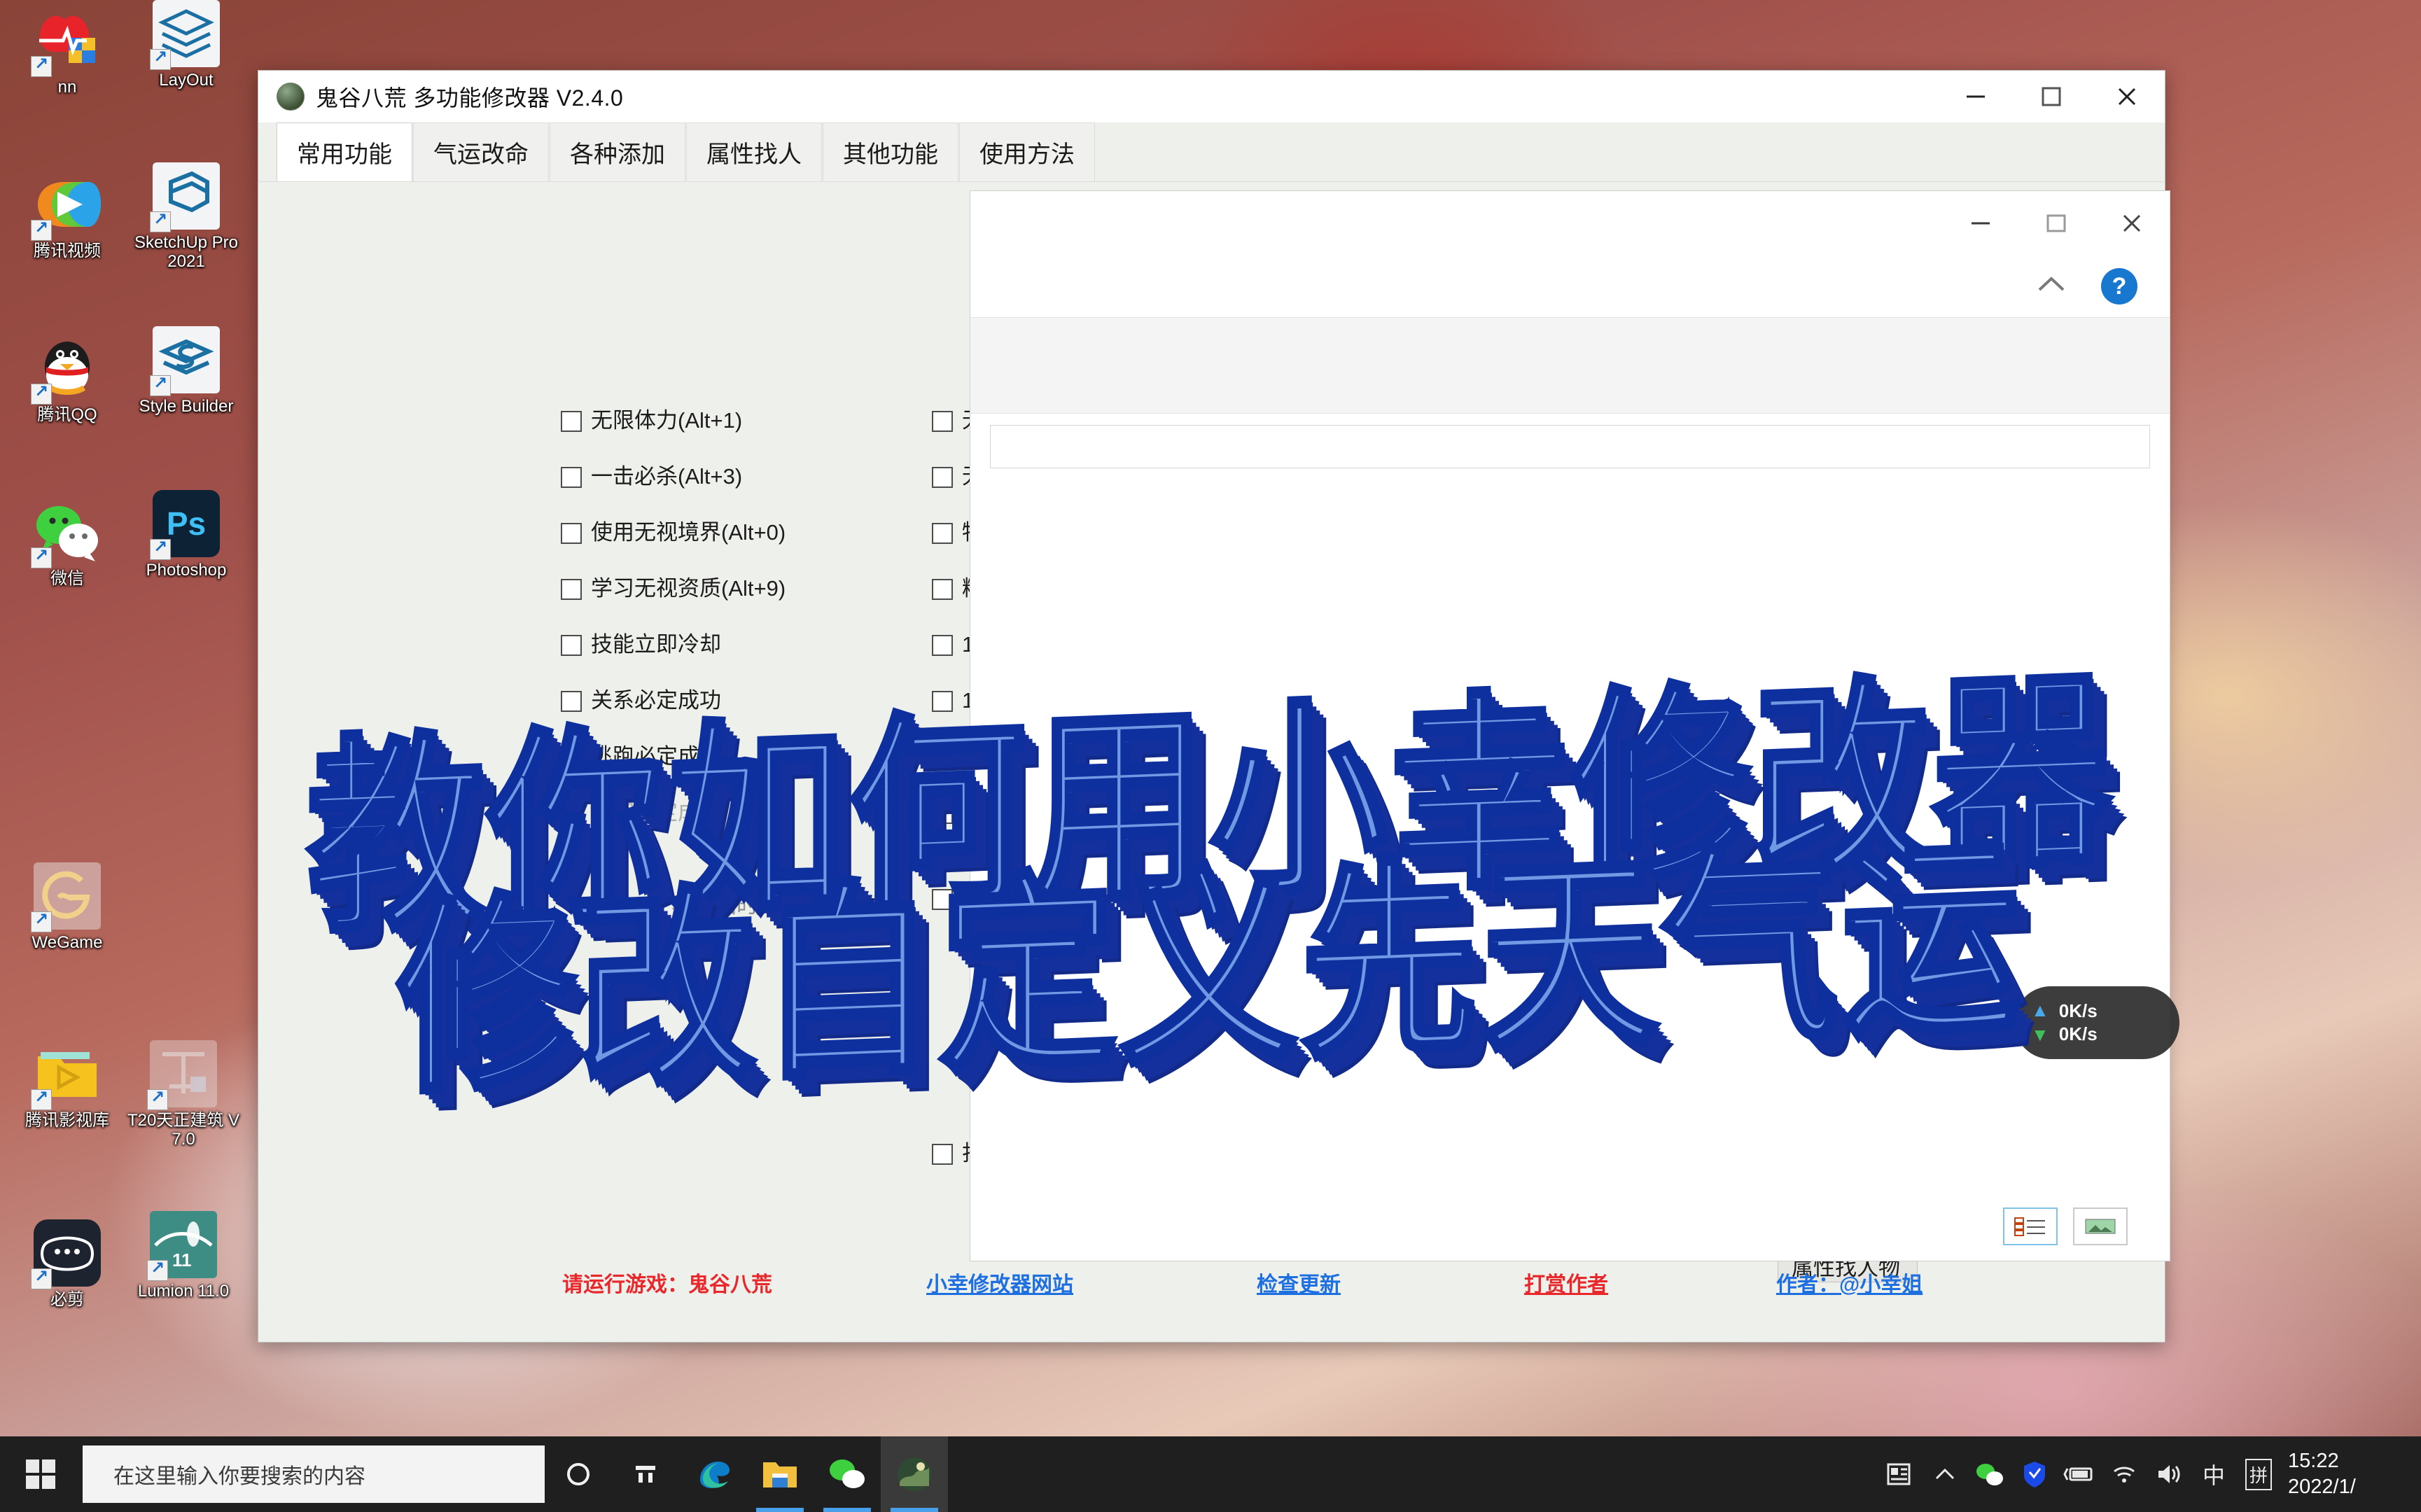  Describe the element at coordinates (2056, 223) in the screenshot. I see `bg-maximize-button` at that location.